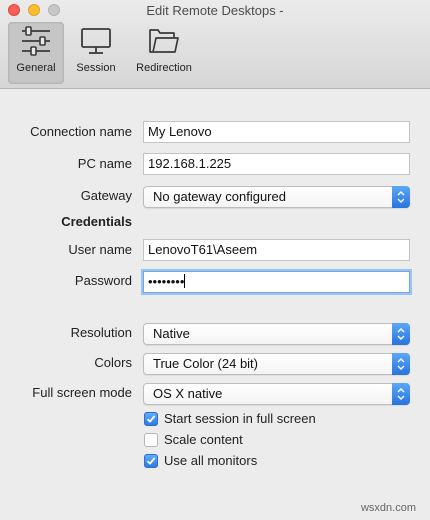  Describe the element at coordinates (276, 334) in the screenshot. I see `resolution-popup: Native` at that location.